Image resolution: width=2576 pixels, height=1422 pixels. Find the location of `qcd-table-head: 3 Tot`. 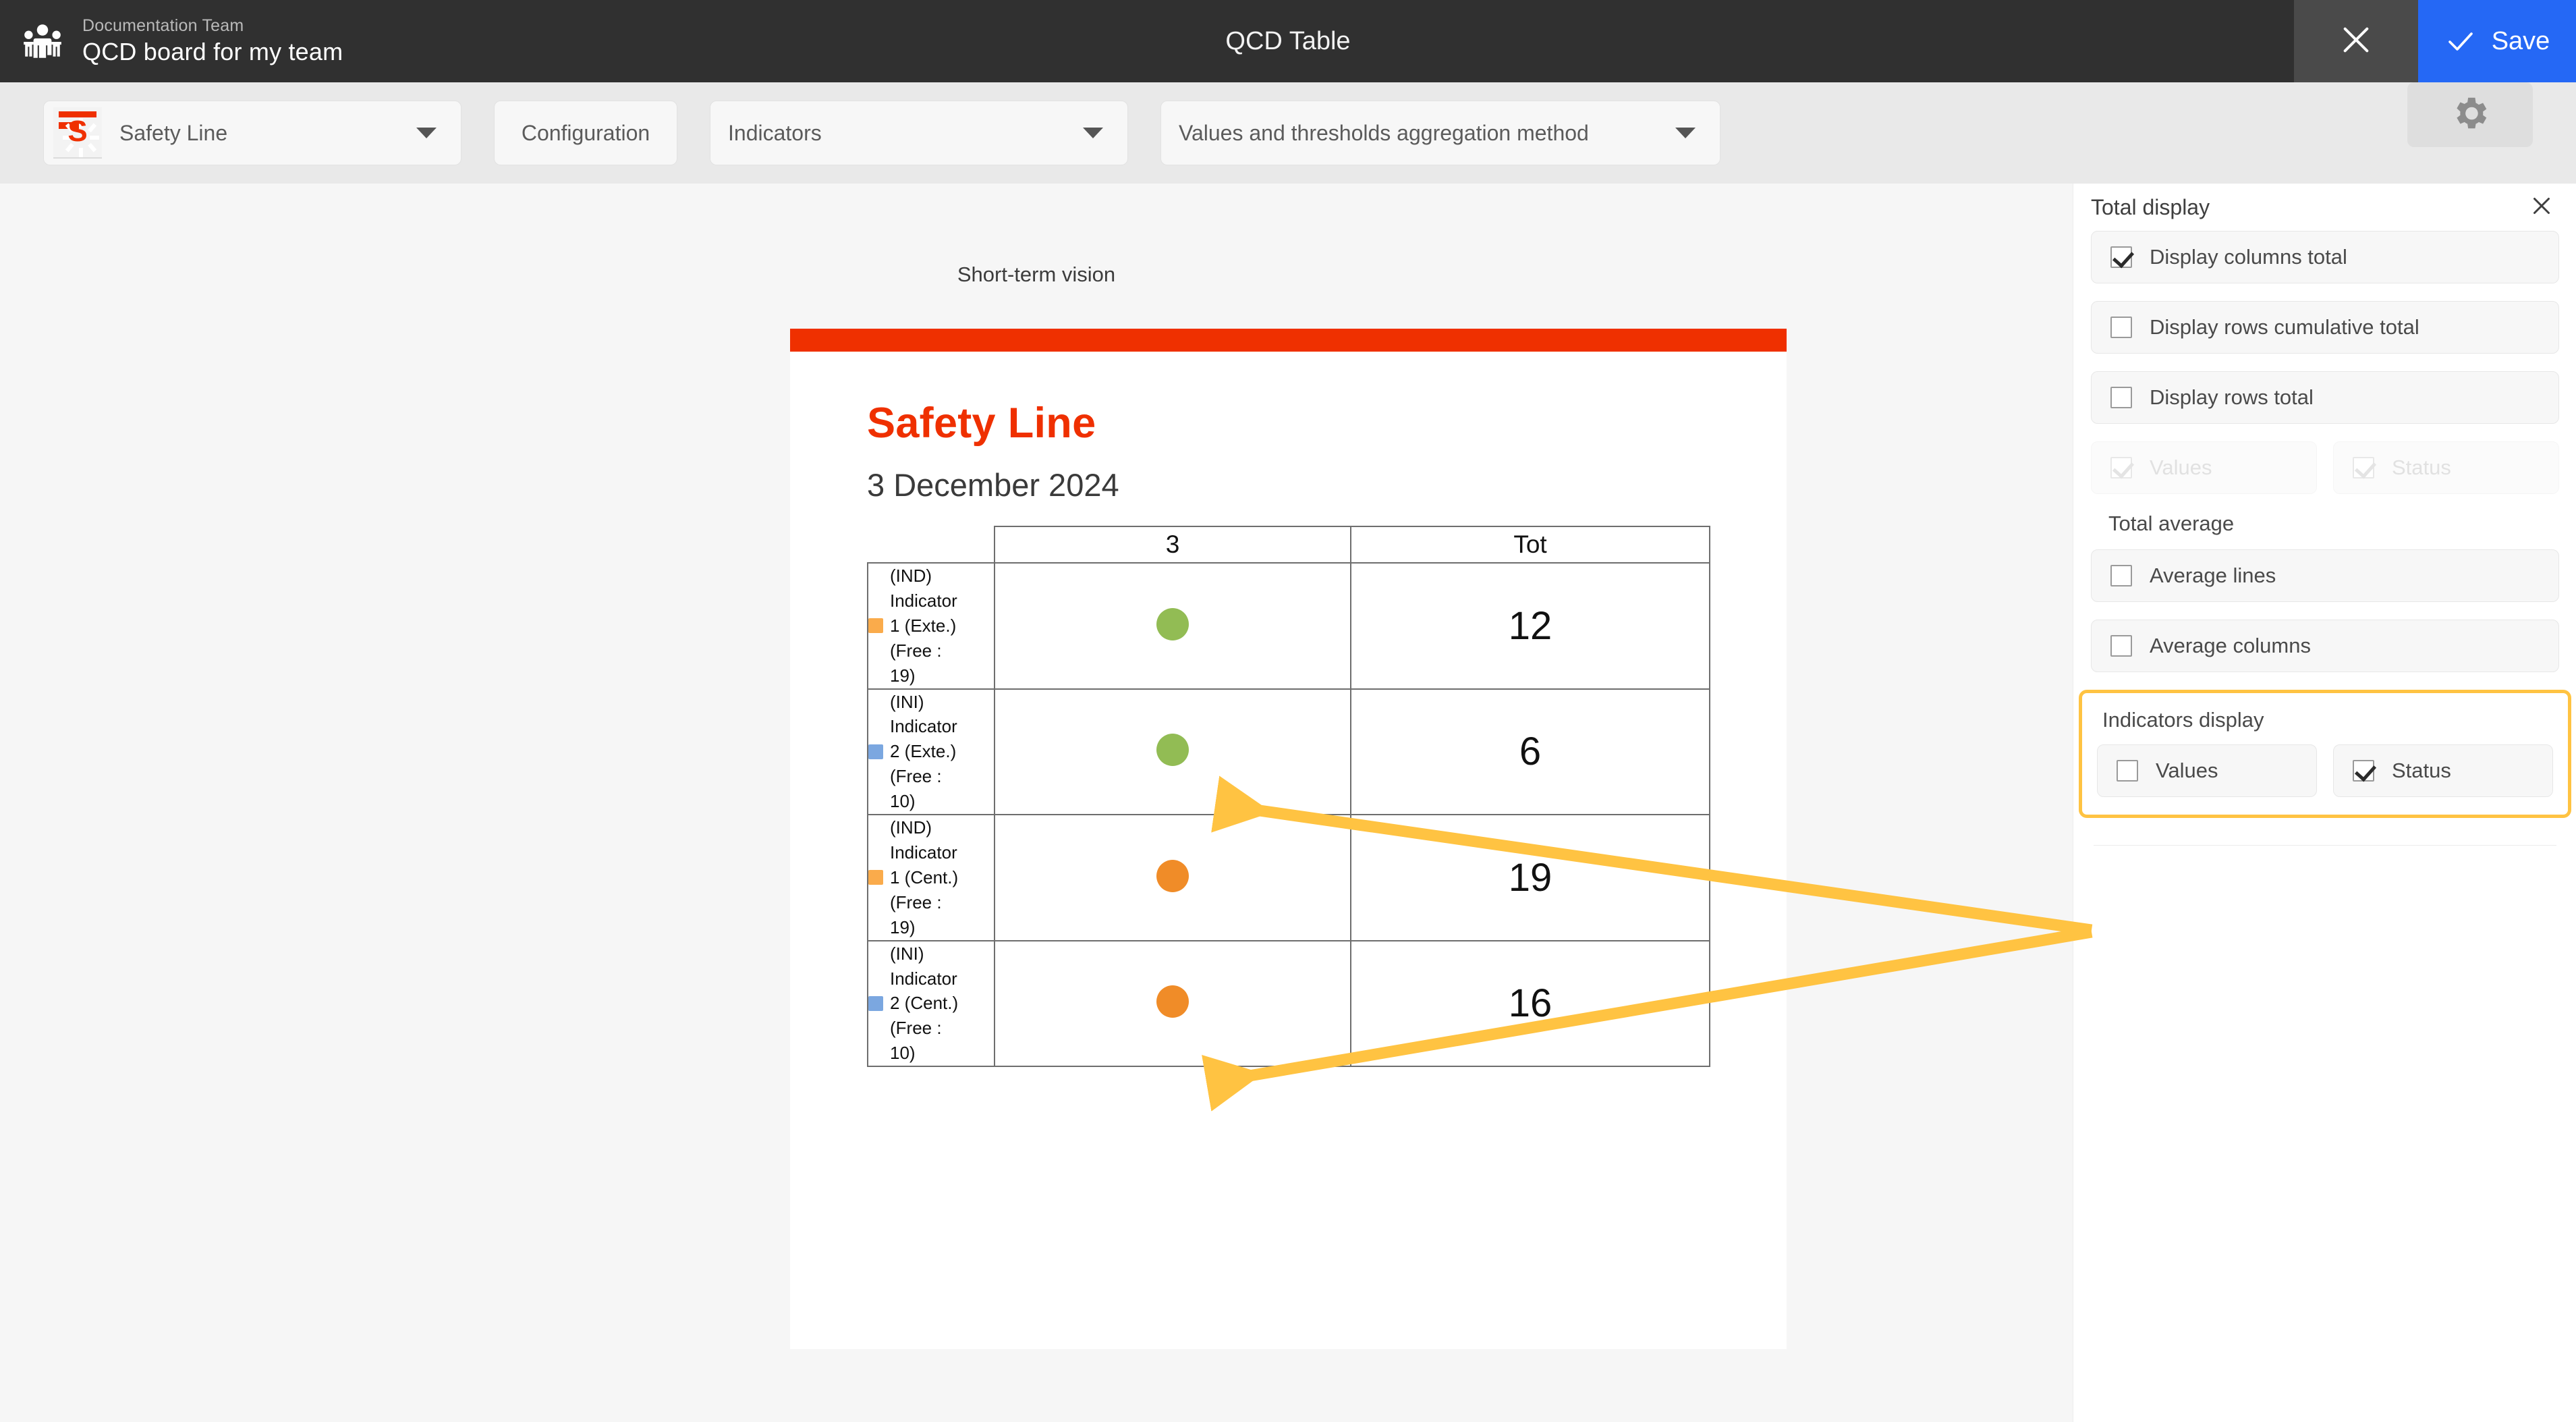

qcd-table-head: 3 Tot is located at coordinates (1289, 545).